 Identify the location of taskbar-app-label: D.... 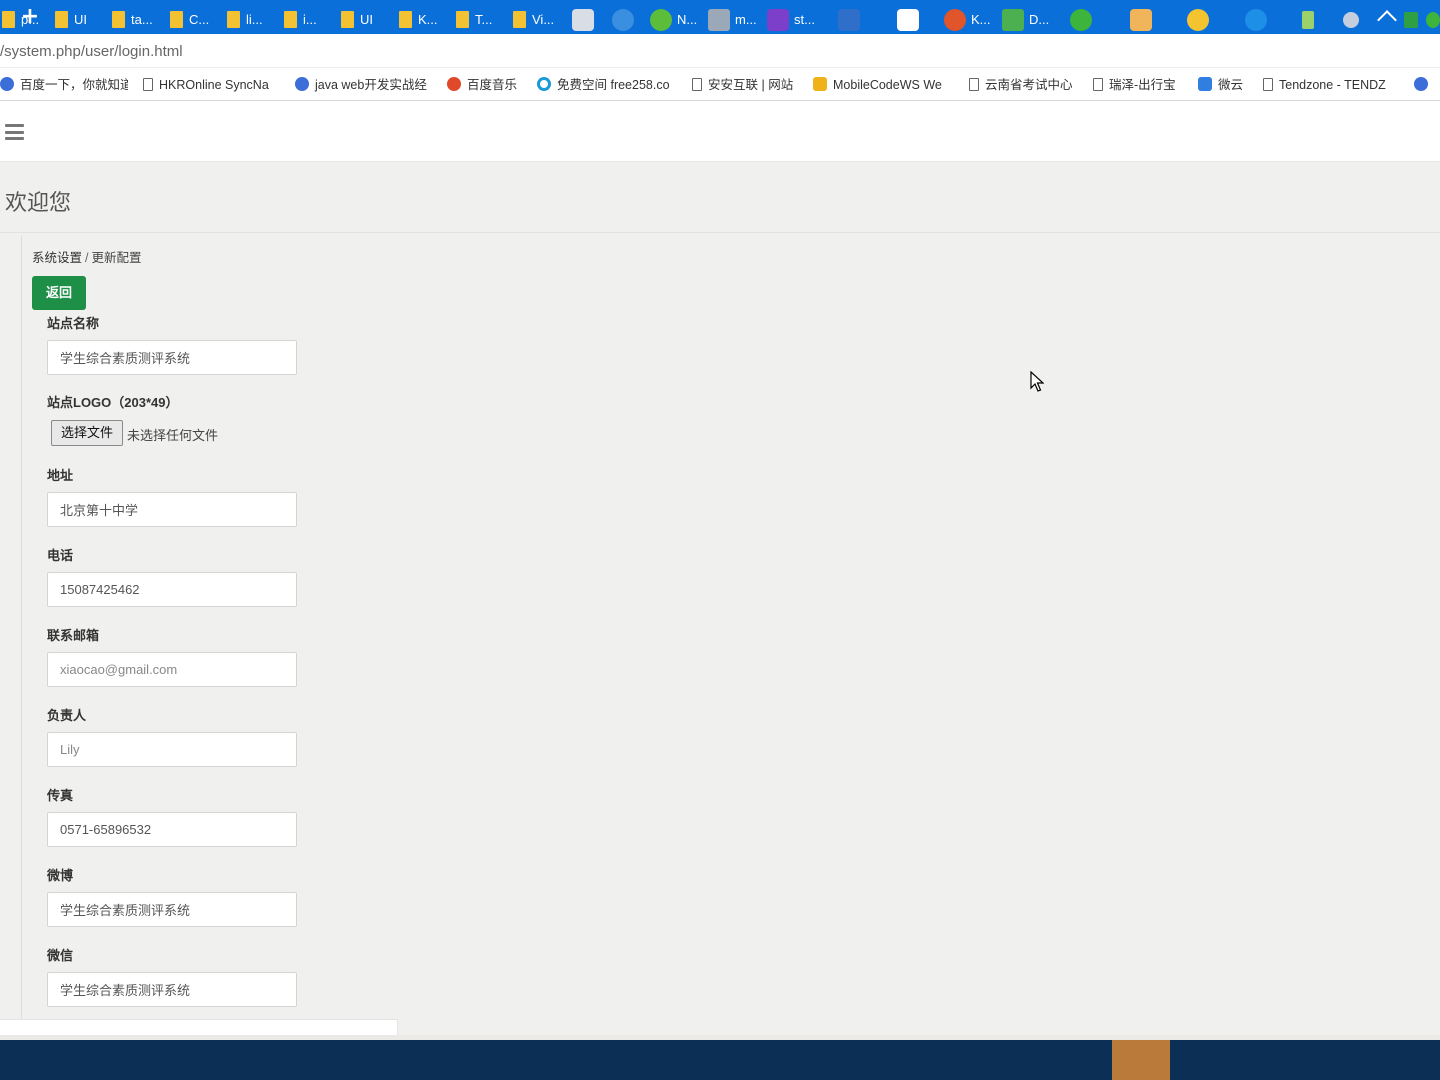
(1039, 20).